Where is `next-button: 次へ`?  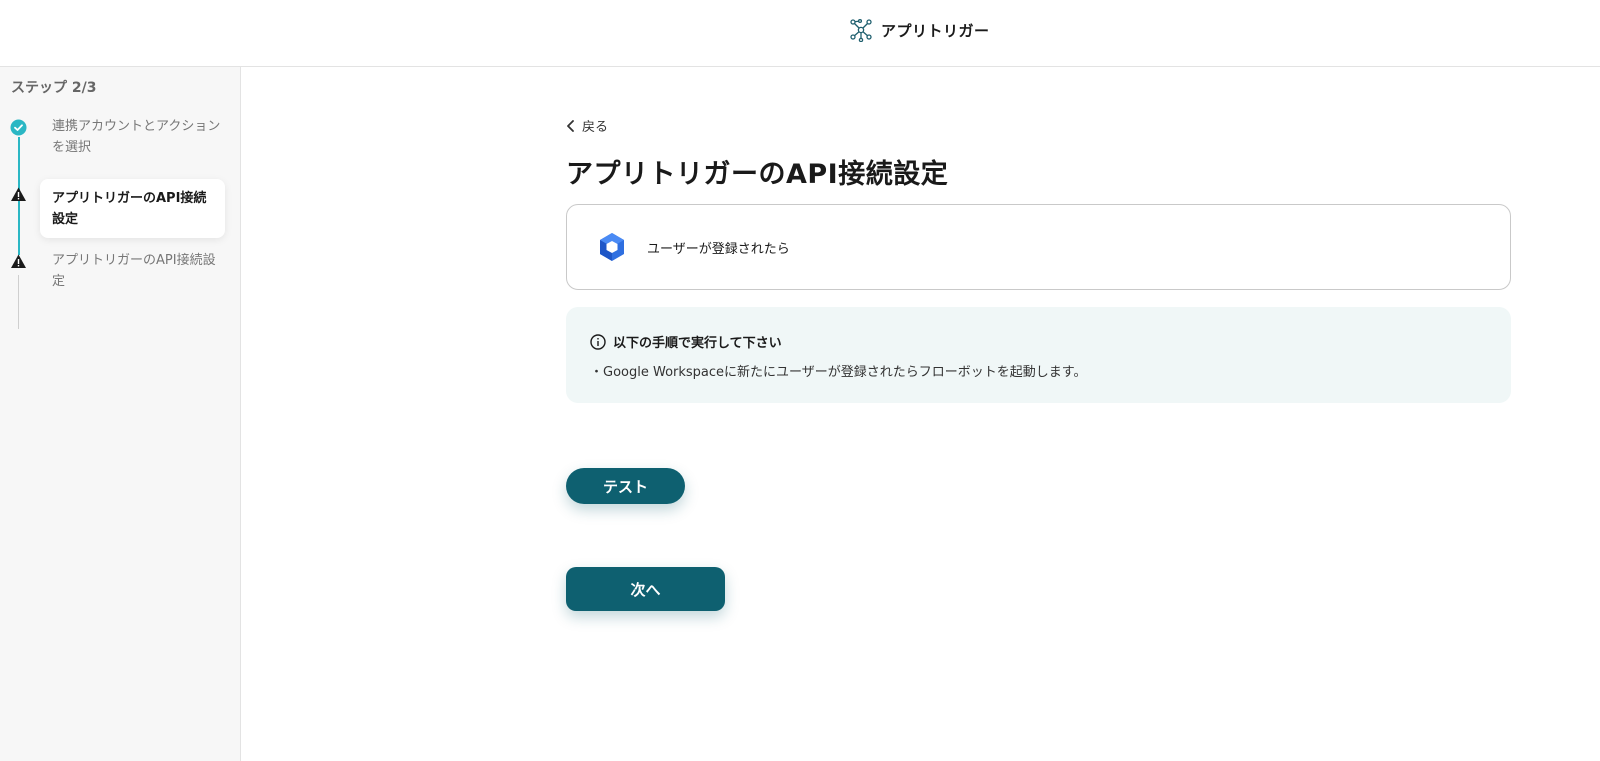 next-button: 次へ is located at coordinates (645, 589).